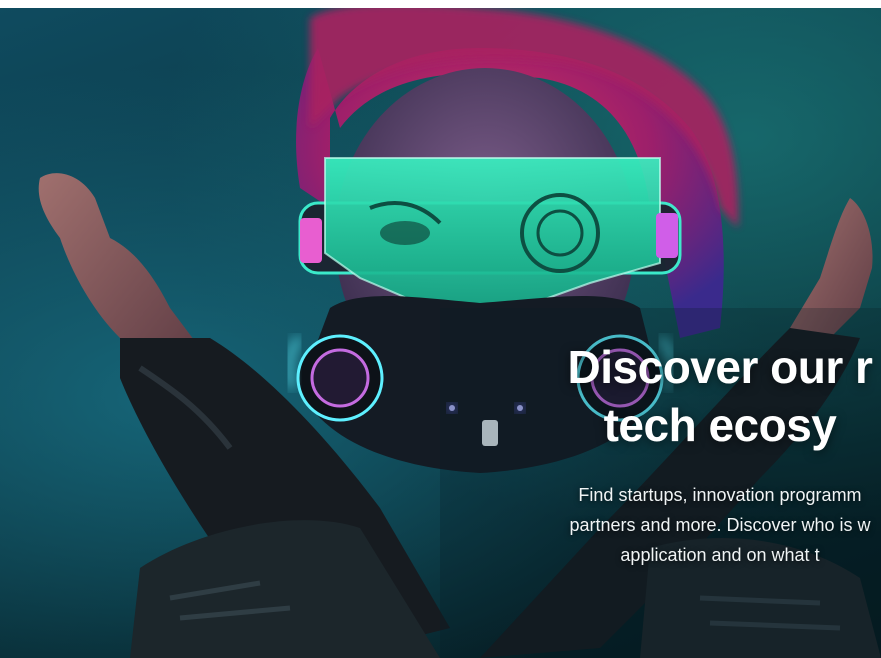  I want to click on hero-title: Discover our r tech ecosy, so click(670, 396).